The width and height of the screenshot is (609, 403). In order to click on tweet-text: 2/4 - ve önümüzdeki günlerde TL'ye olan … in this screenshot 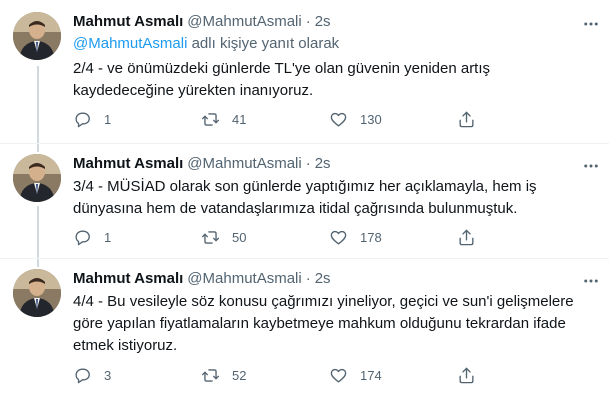, I will do `click(282, 79)`.